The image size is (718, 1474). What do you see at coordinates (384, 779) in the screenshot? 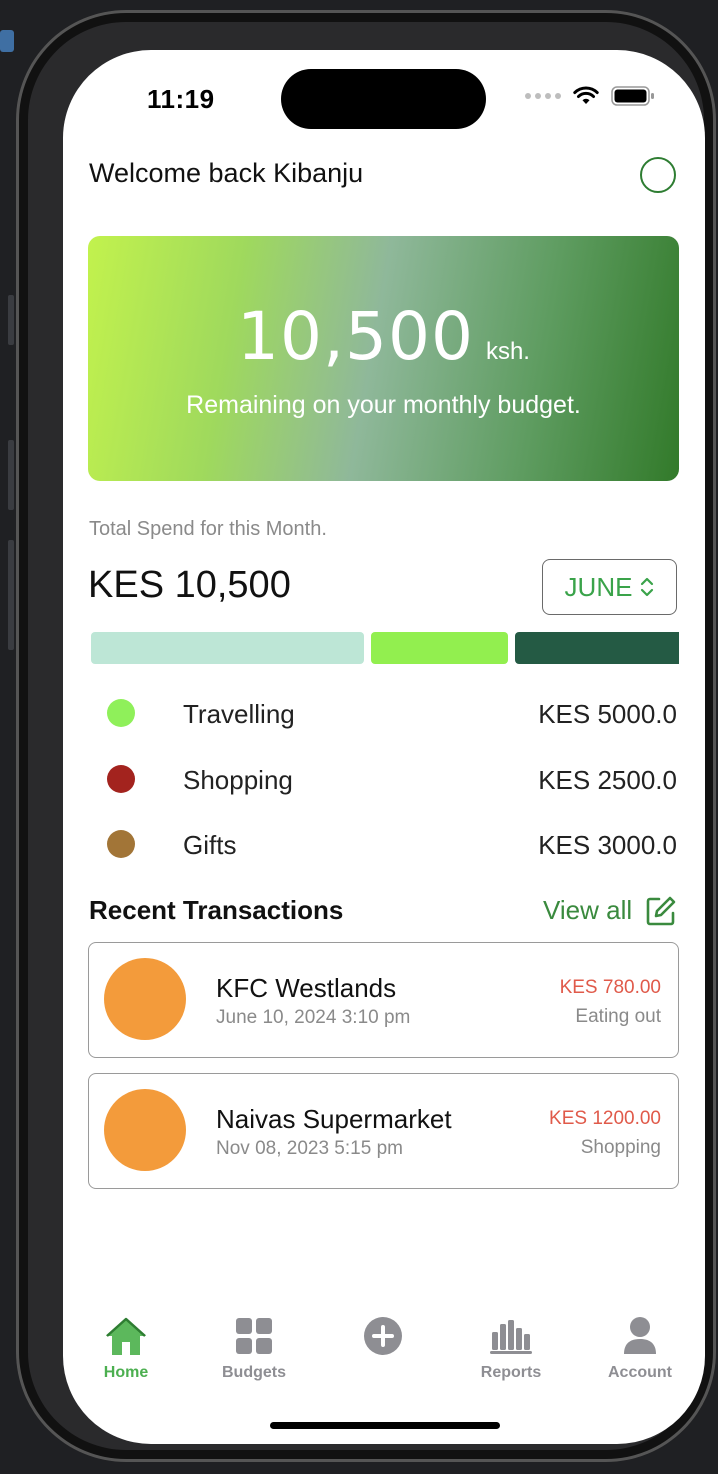
I see `category-row: Shopping KES 2500.0` at bounding box center [384, 779].